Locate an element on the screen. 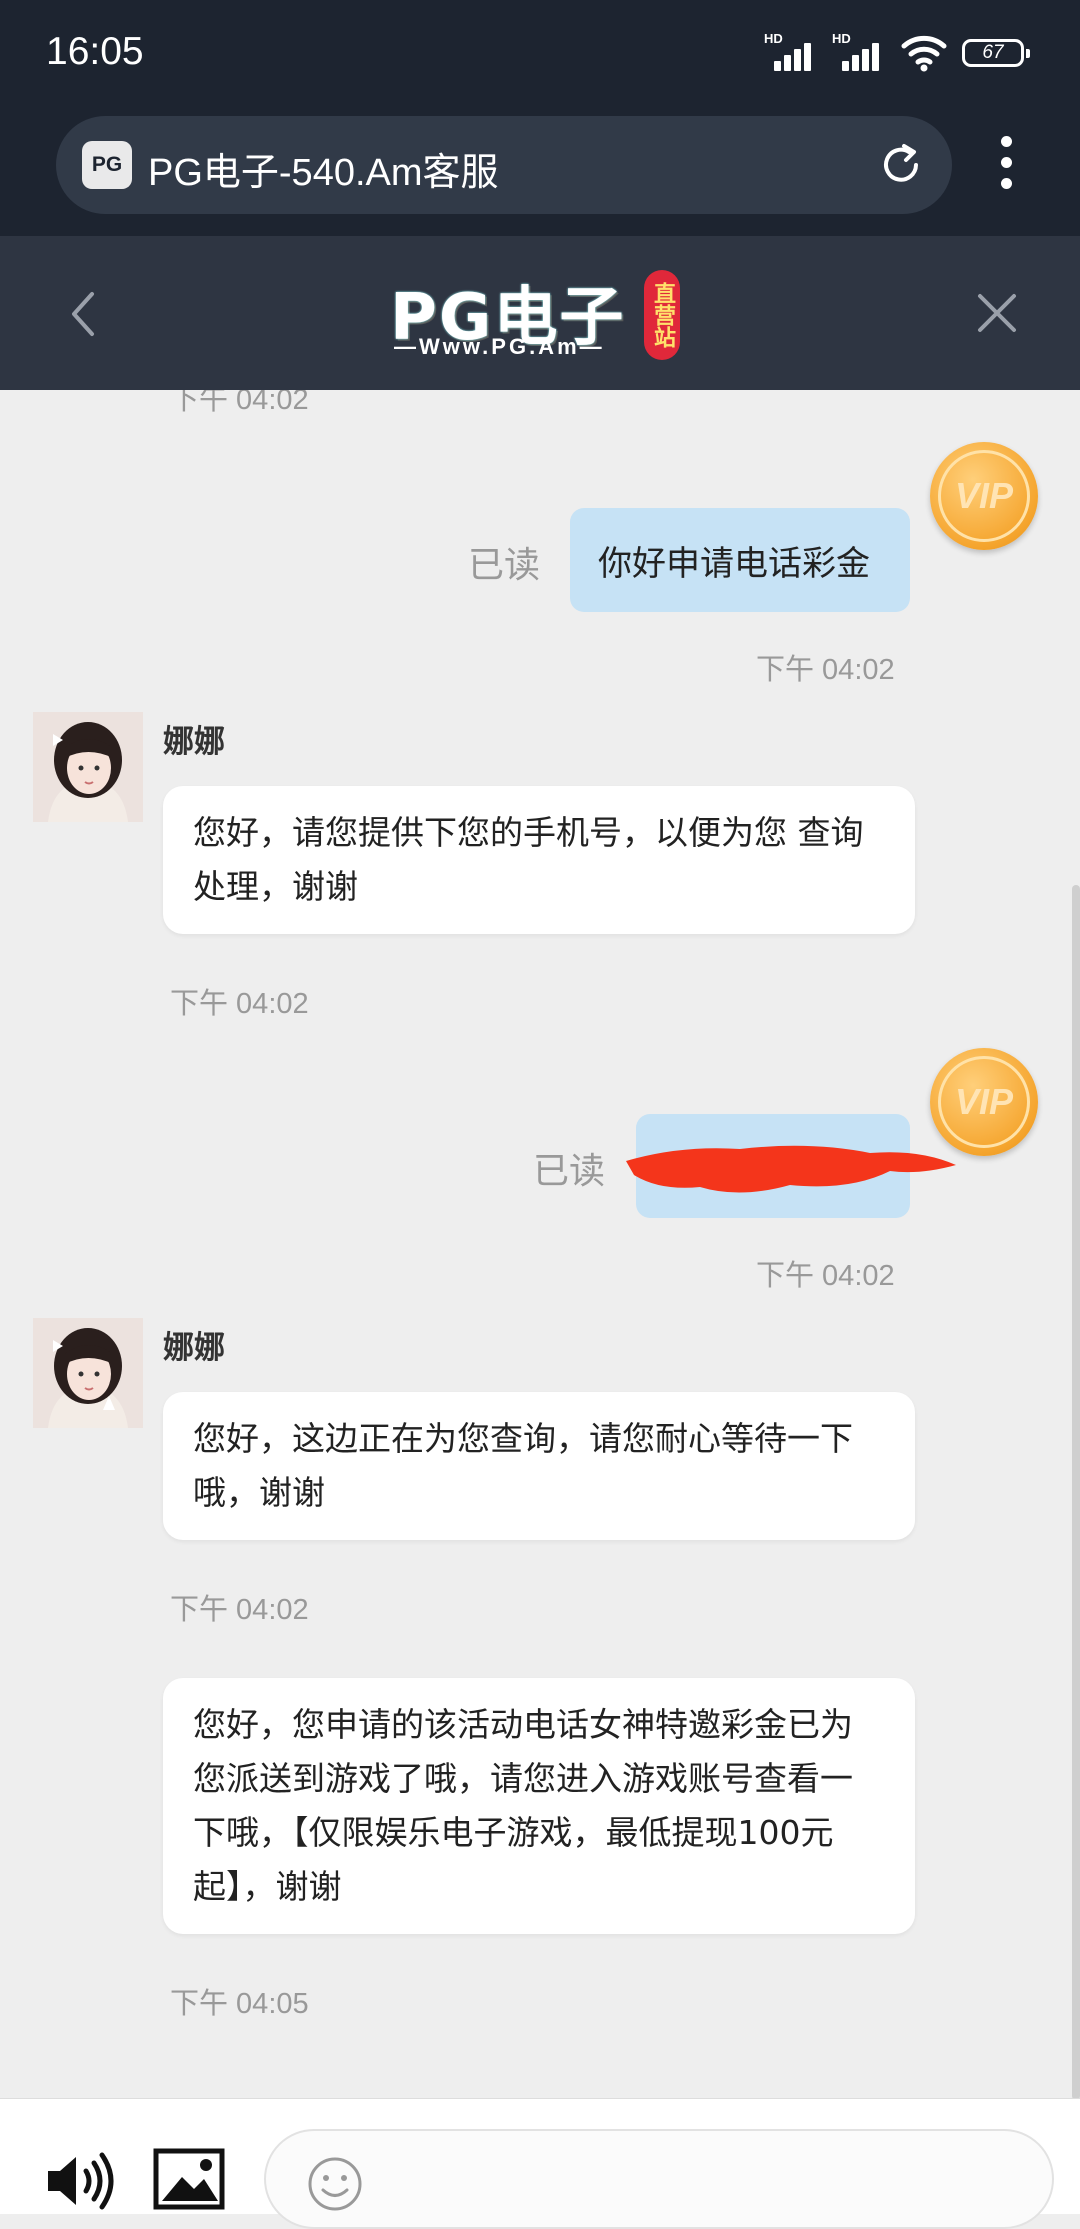  incoming-message: 您好，这边正在为您查询，请您耐心等待一下哦，谢谢 is located at coordinates (539, 1466).